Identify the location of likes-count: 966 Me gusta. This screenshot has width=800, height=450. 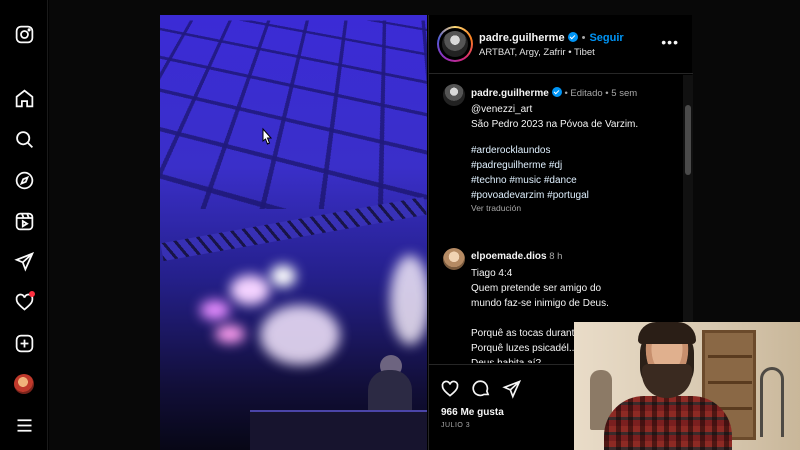
(472, 412).